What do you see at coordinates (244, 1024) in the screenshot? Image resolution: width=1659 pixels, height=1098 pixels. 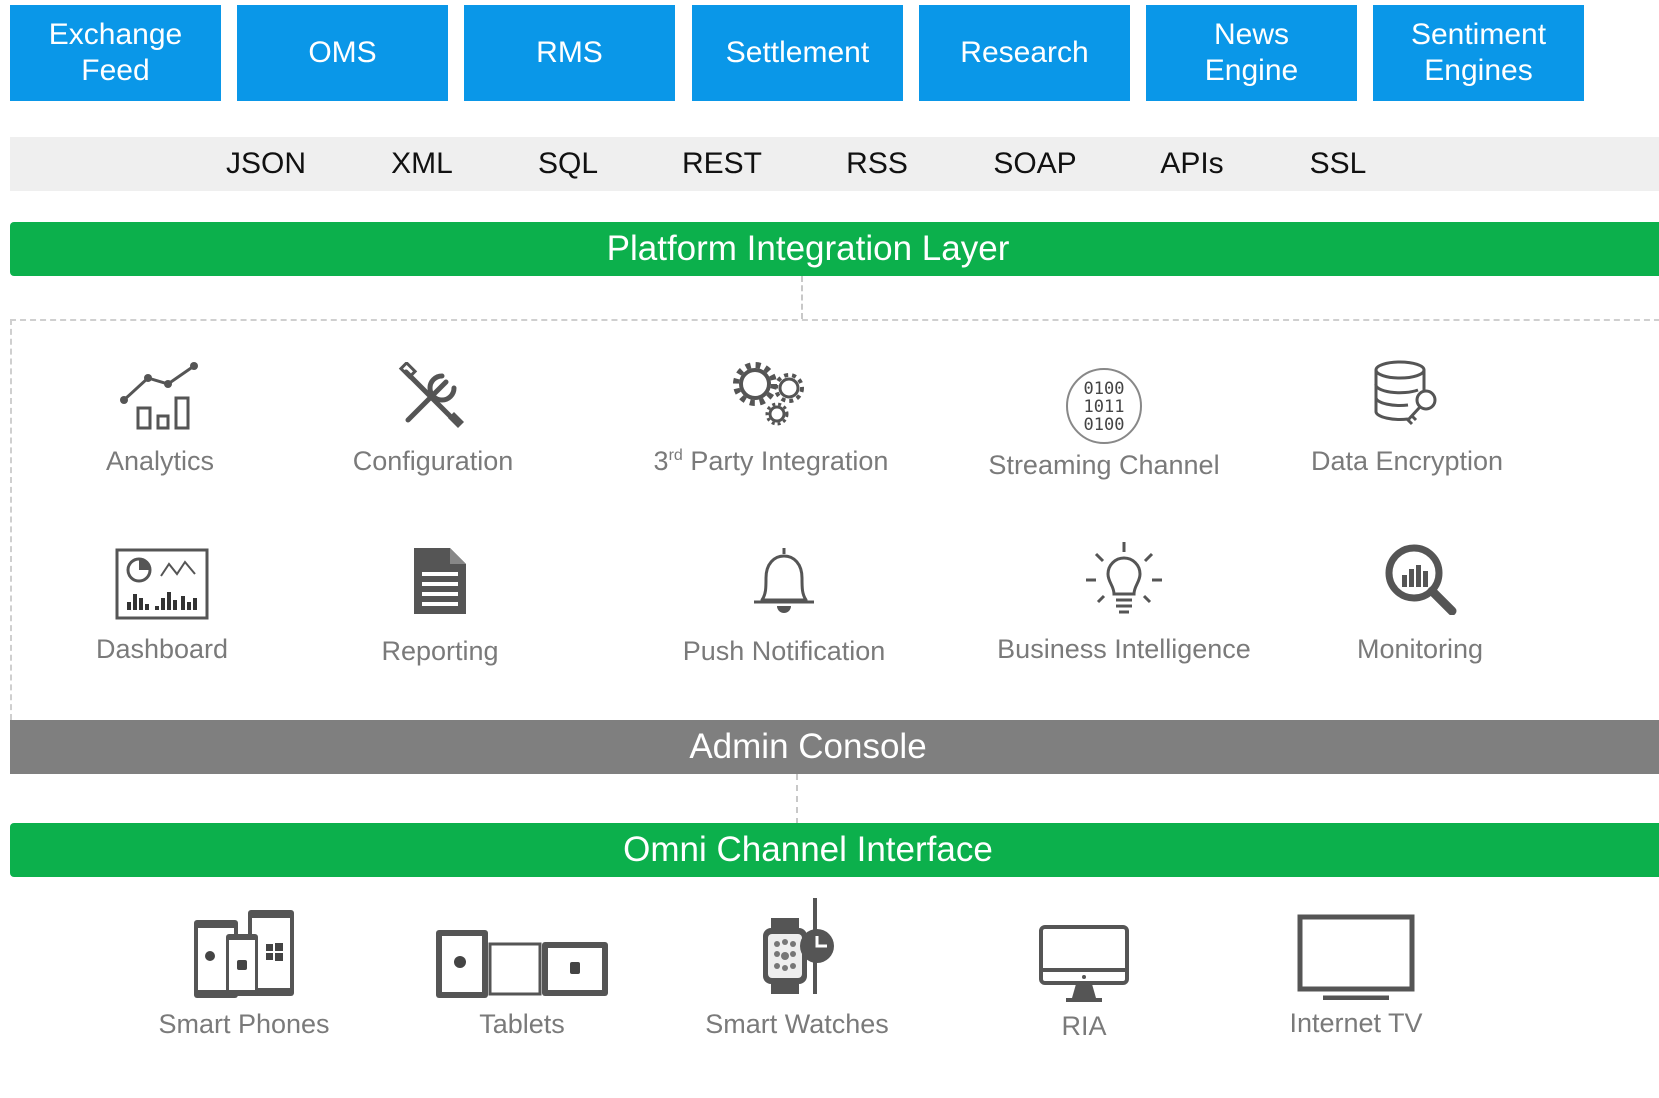 I see `channel-label: Smart Phones` at bounding box center [244, 1024].